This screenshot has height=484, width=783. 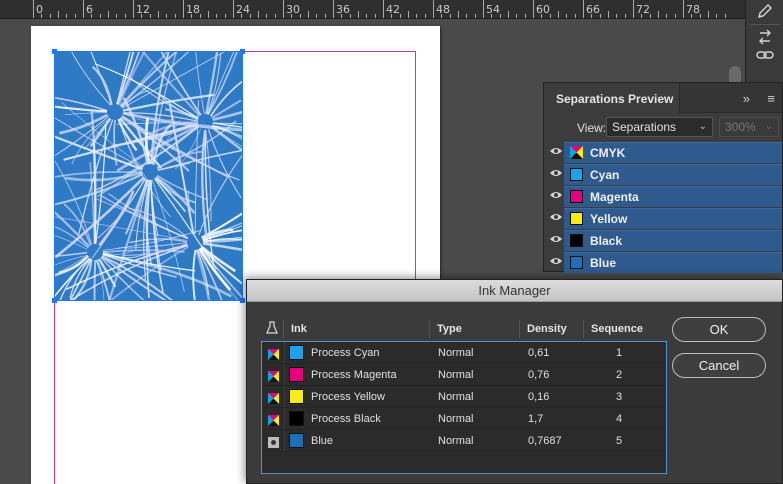 What do you see at coordinates (617, 329) in the screenshot?
I see `column-sequence: Sequence` at bounding box center [617, 329].